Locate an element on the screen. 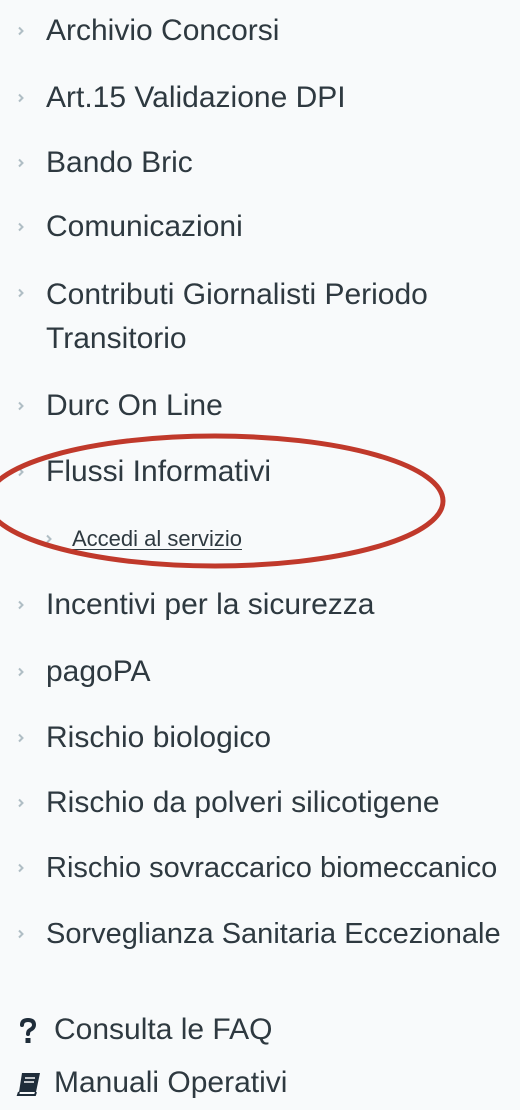 This screenshot has width=520, height=1110. menu-item-label: Art.15 Validazione DPI is located at coordinates (196, 97).